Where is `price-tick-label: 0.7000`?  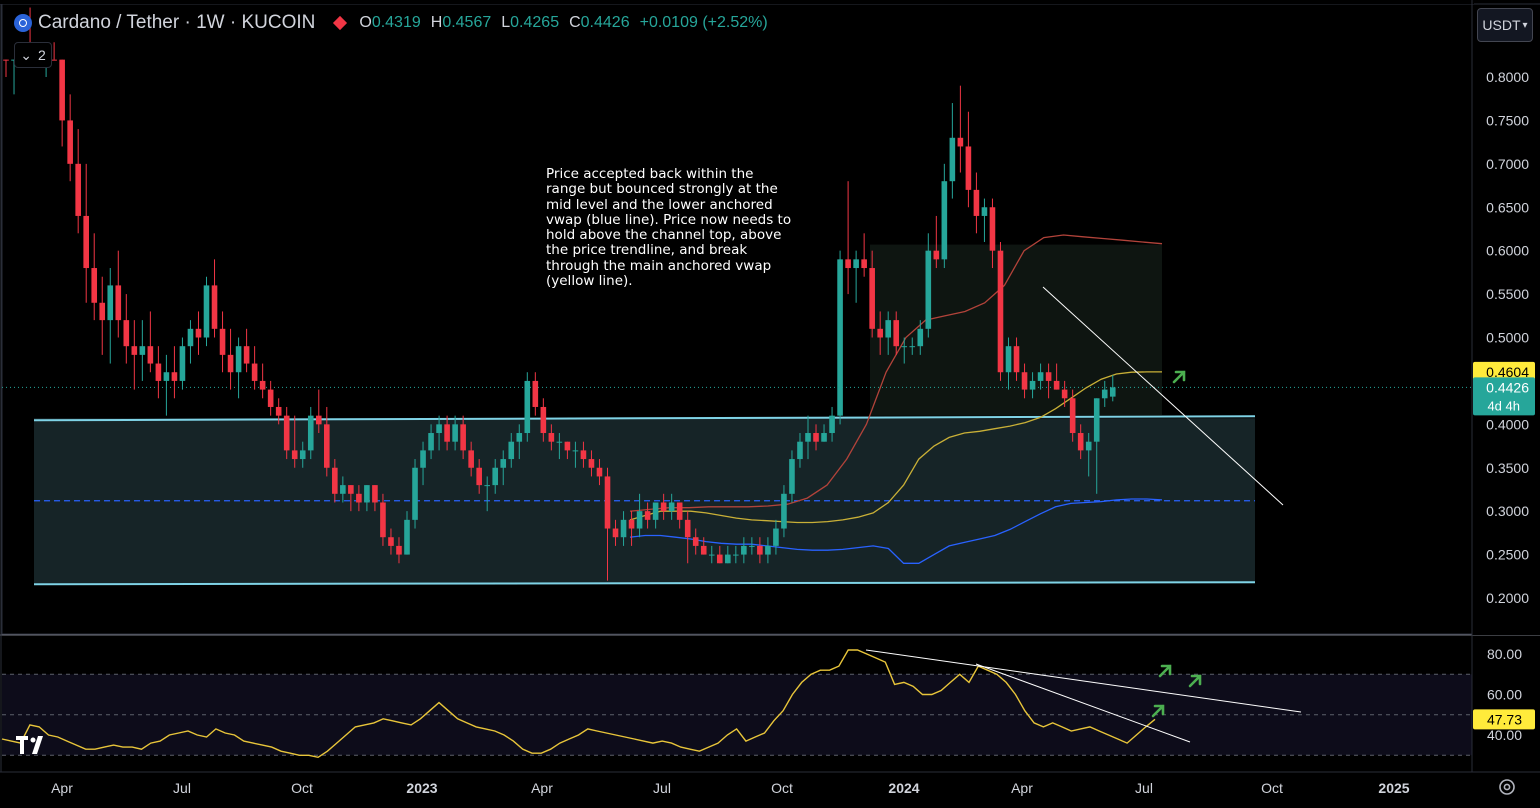
price-tick-label: 0.7000 is located at coordinates (1507, 164).